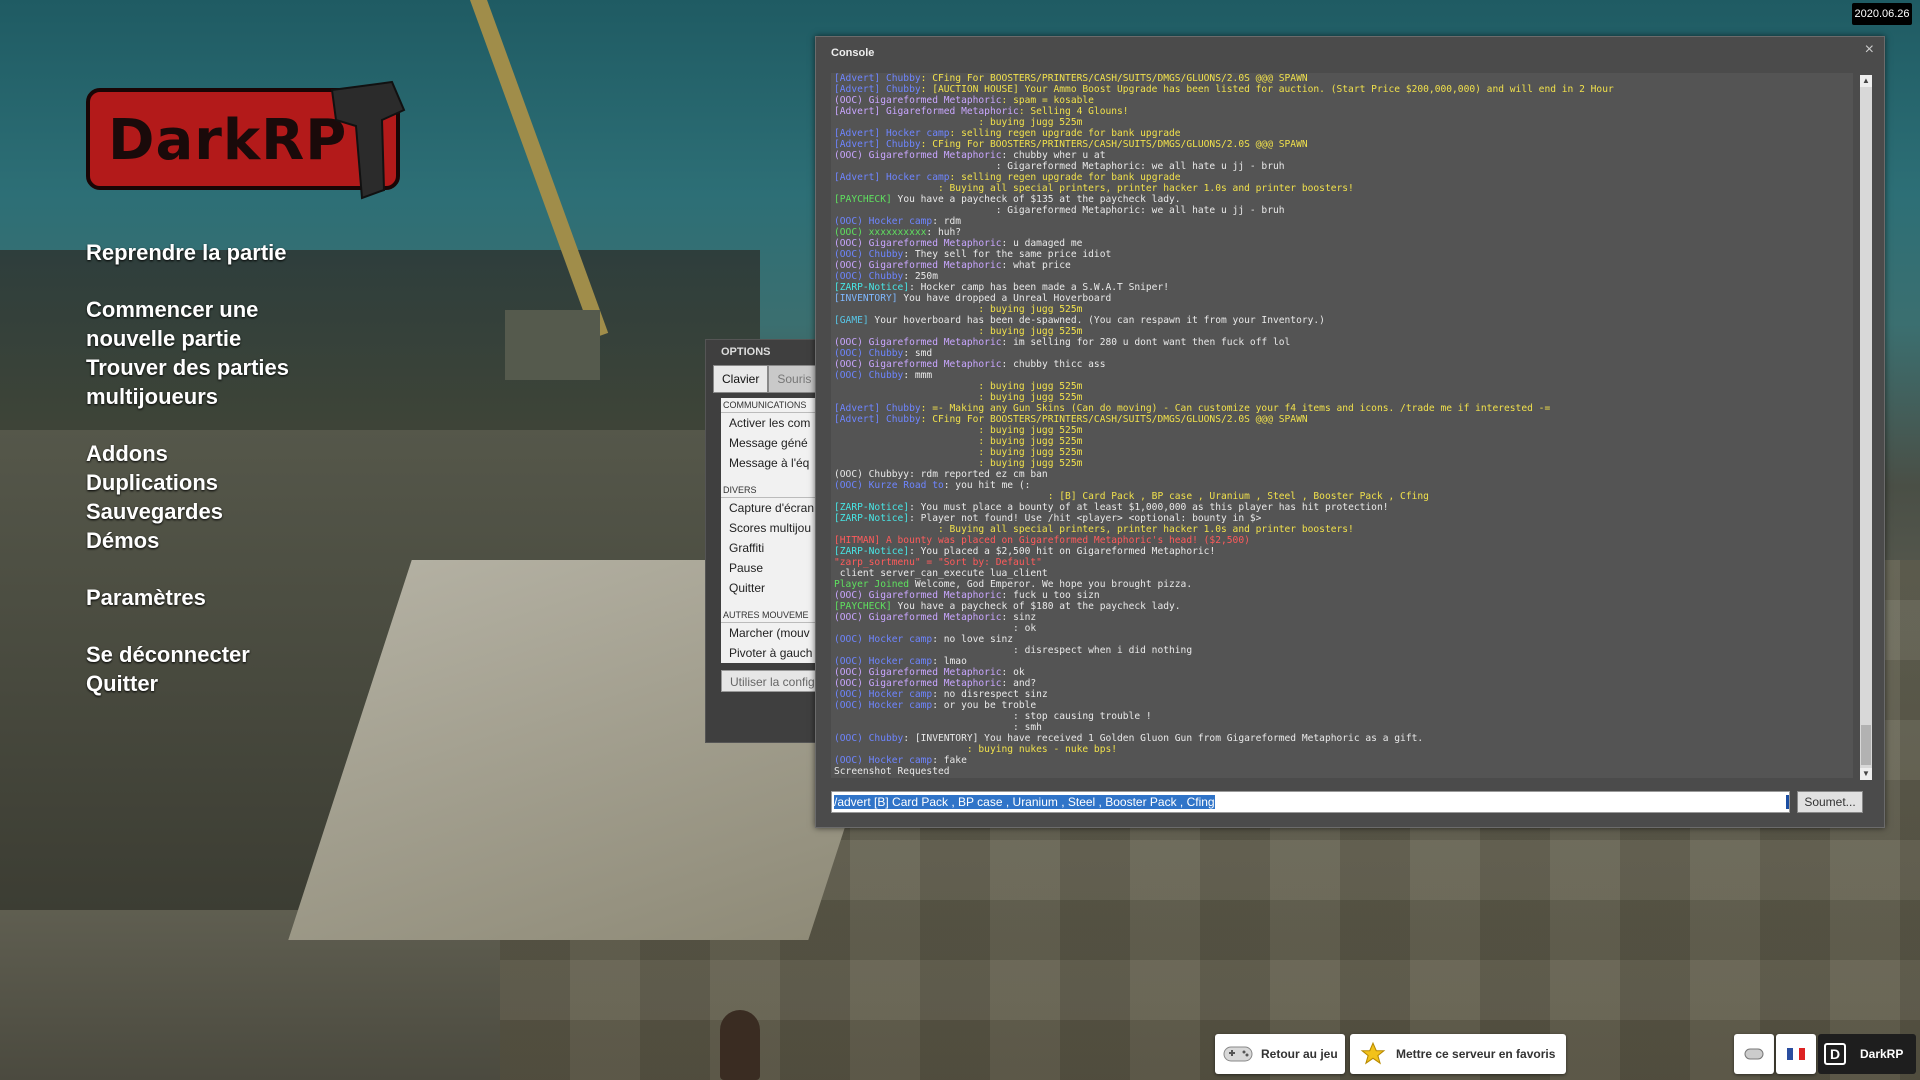 Image resolution: width=1920 pixels, height=1080 pixels. Describe the element at coordinates (1073, 111) in the screenshot. I see `console-line-segment: : Selling 4 Glouns!` at that location.